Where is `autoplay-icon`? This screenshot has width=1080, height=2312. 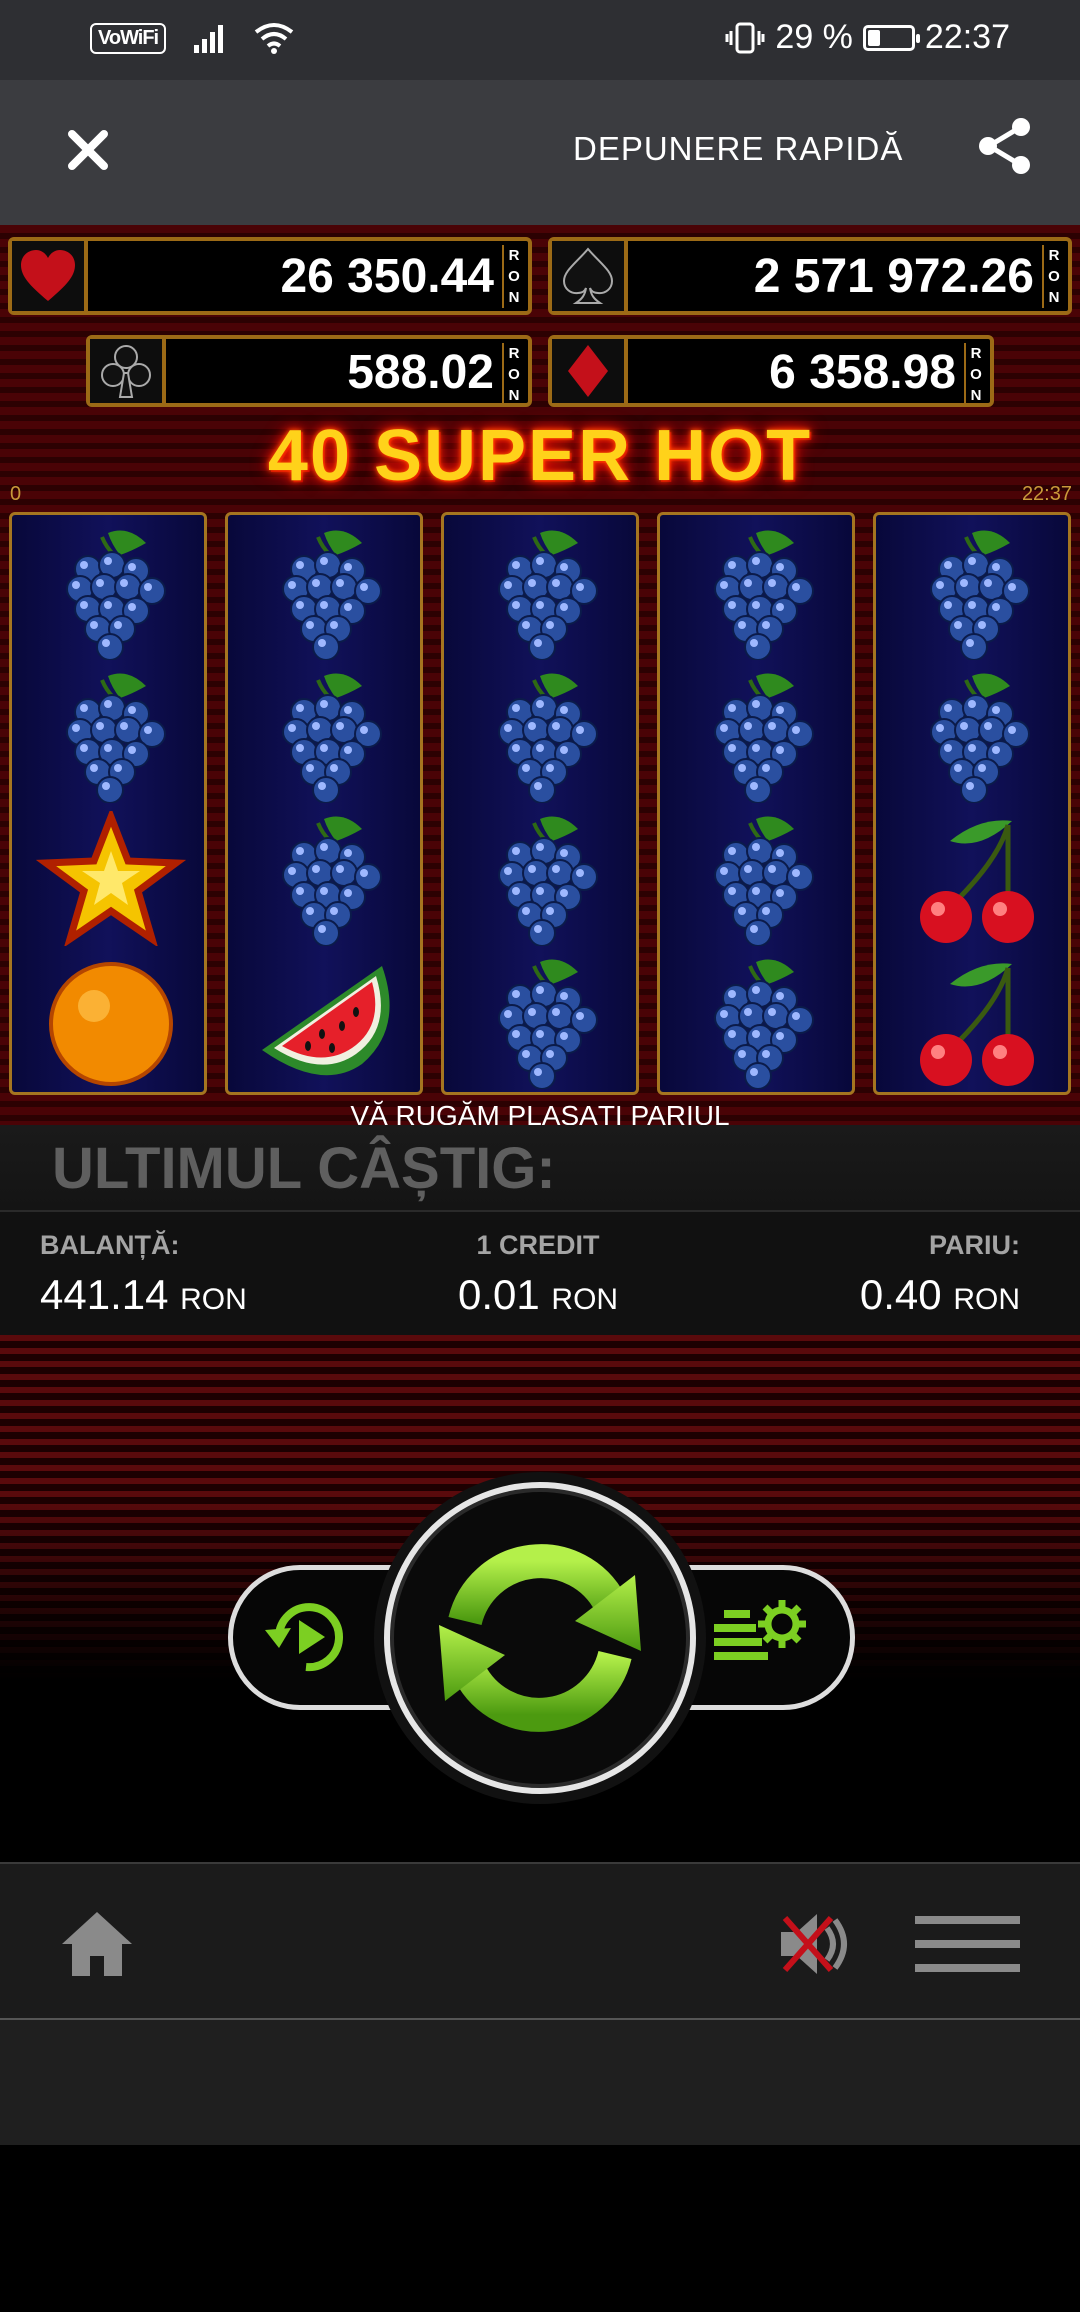
autoplay-icon is located at coordinates (304, 1637).